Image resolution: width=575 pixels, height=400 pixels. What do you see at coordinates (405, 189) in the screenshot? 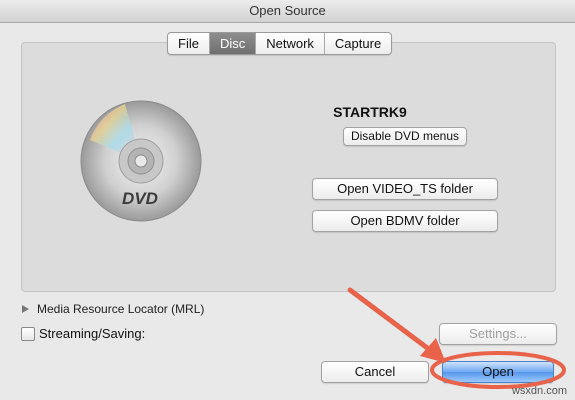
I see `open-video-ts-folder-button: Open VIDEO_TS folder` at bounding box center [405, 189].